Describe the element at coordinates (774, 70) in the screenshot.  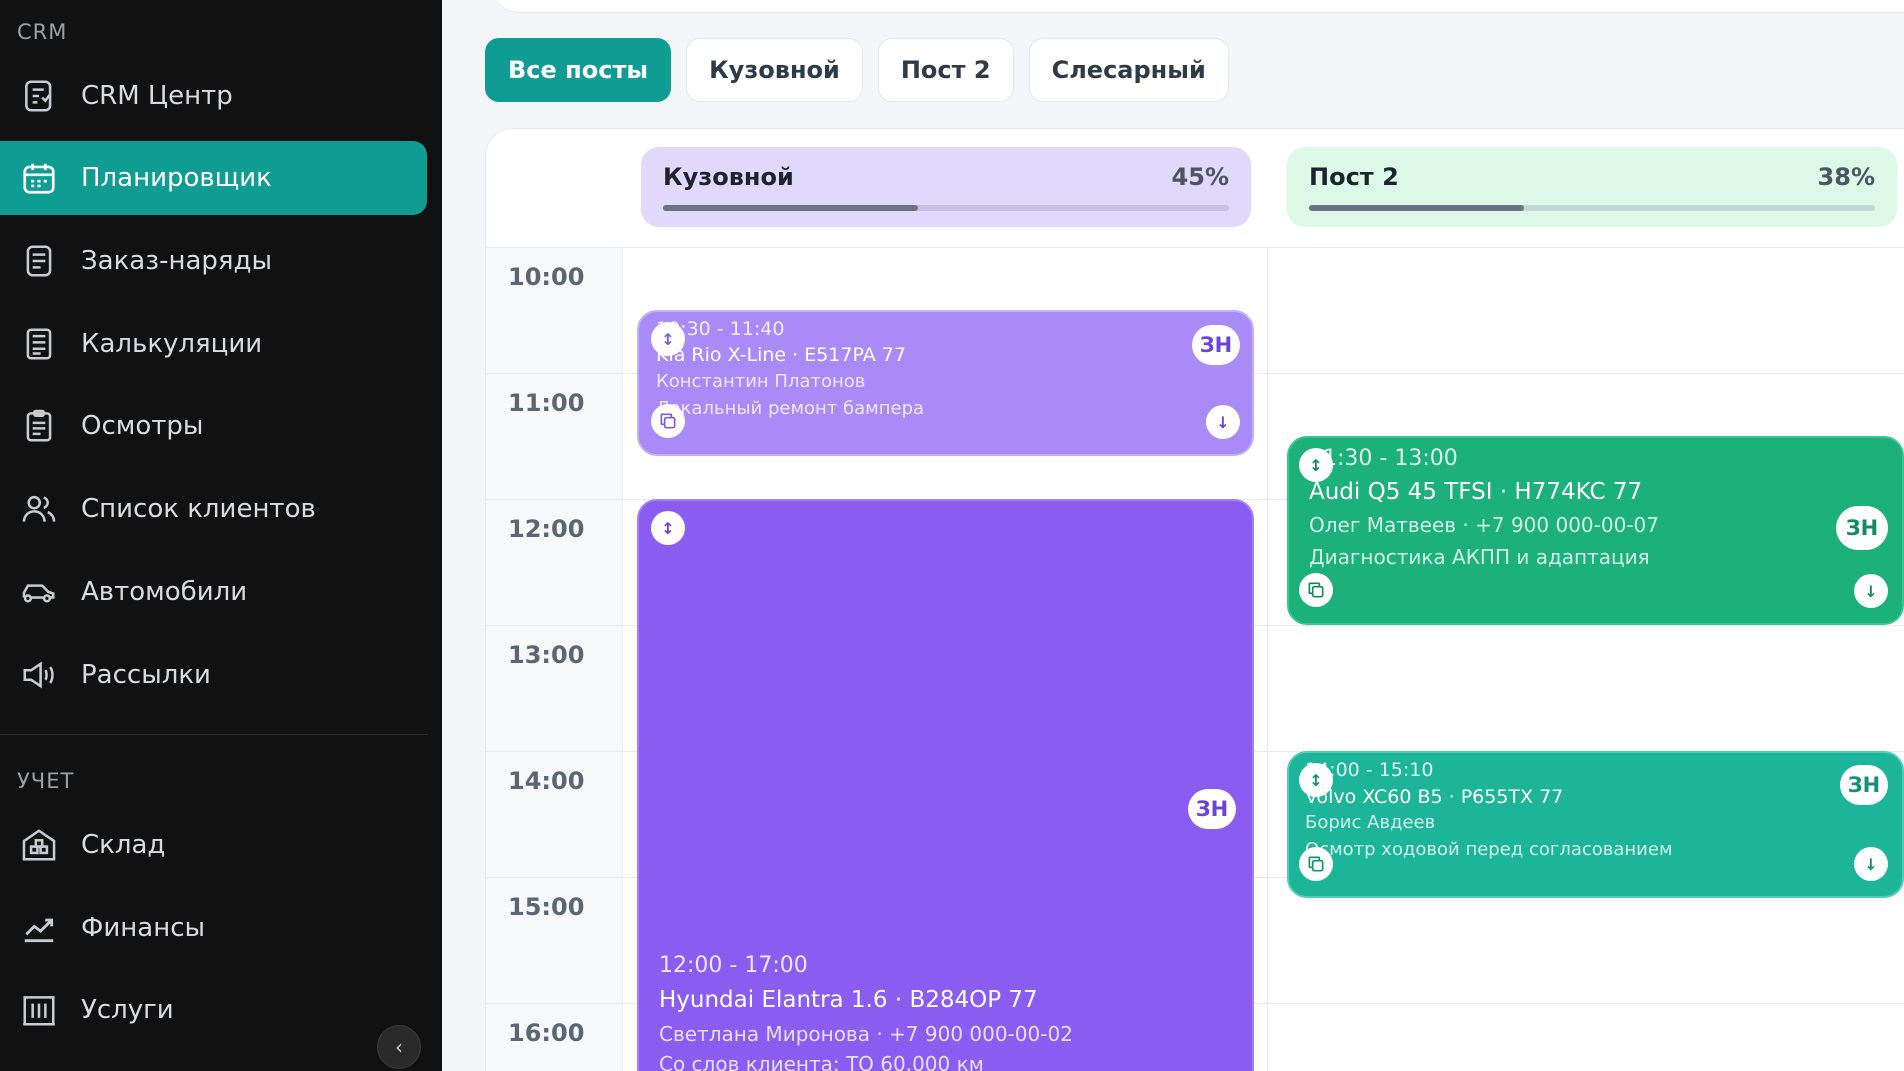
I see `filter-body-shop: Кузовной` at that location.